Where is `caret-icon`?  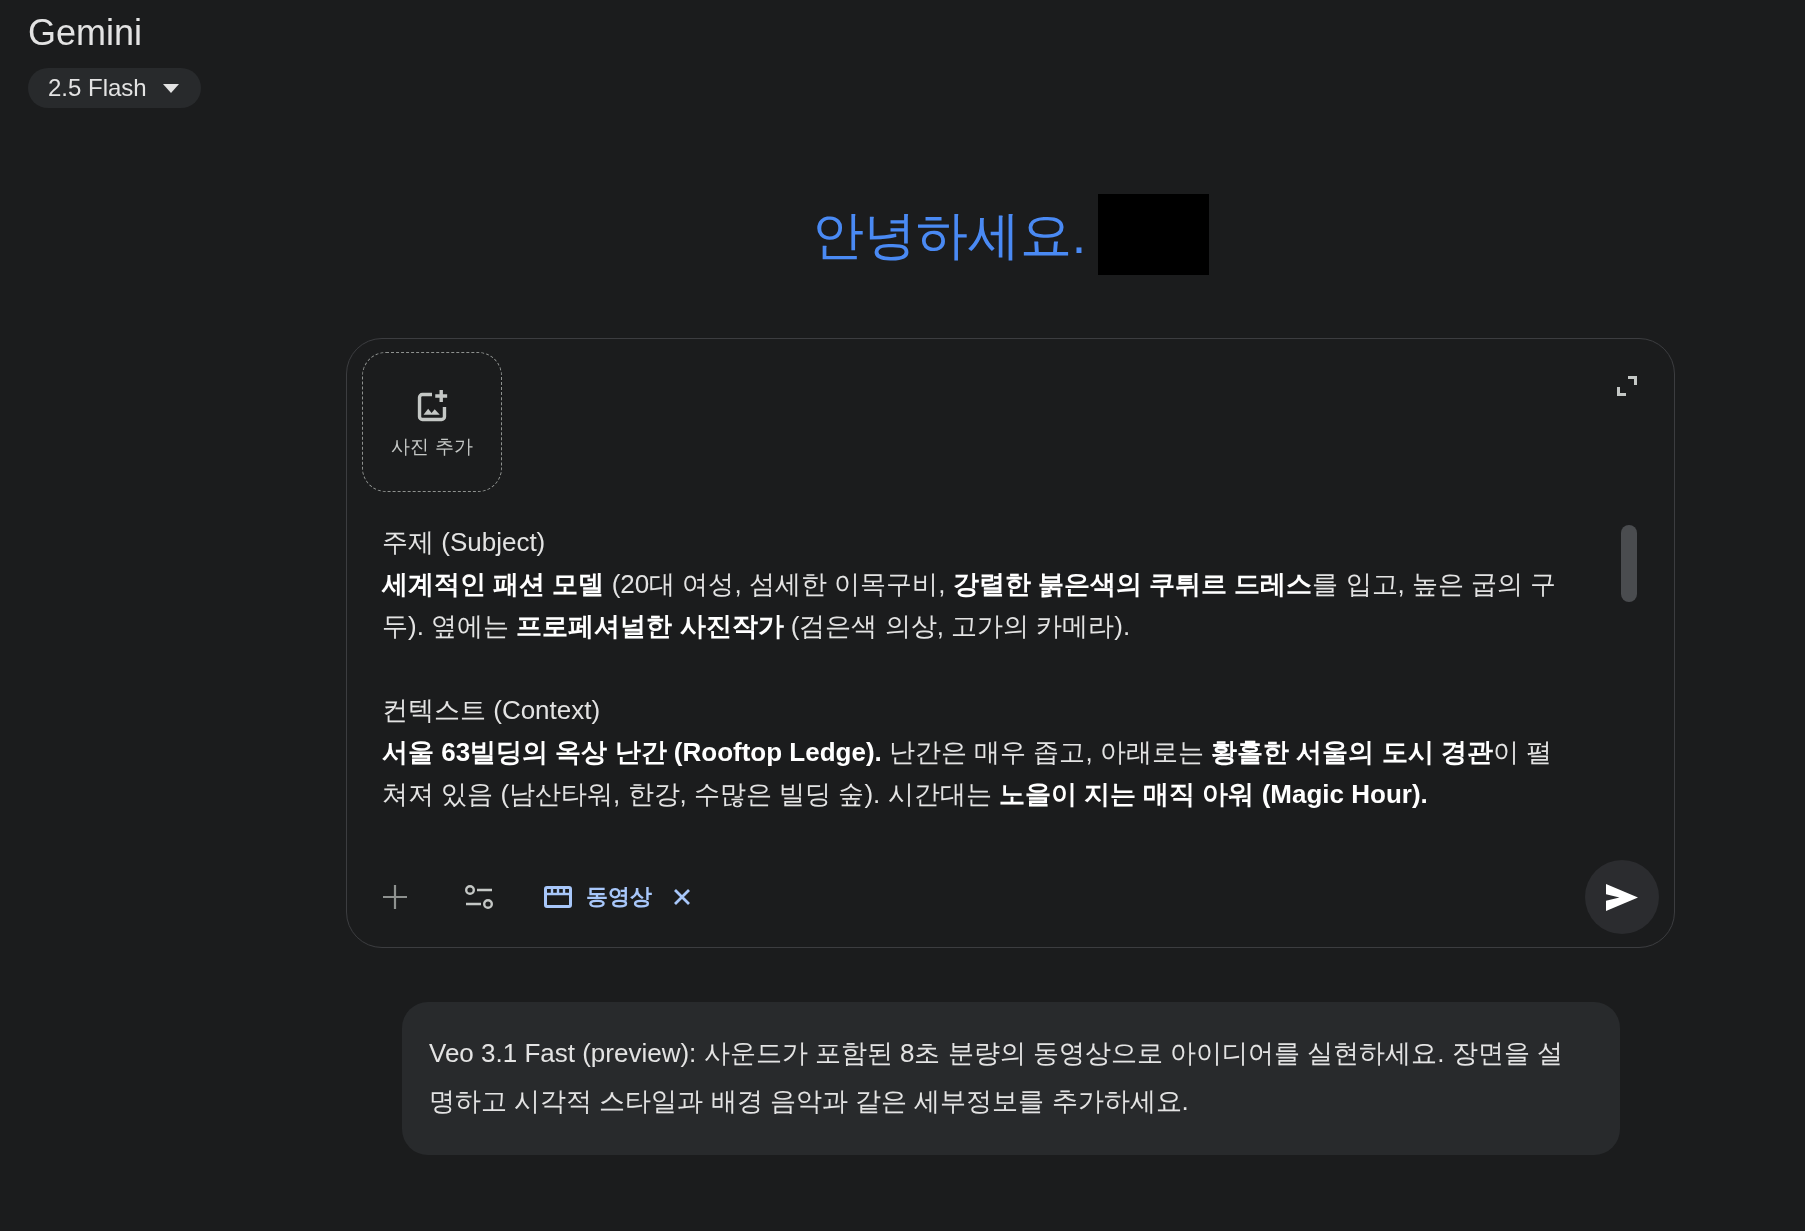 caret-icon is located at coordinates (170, 88).